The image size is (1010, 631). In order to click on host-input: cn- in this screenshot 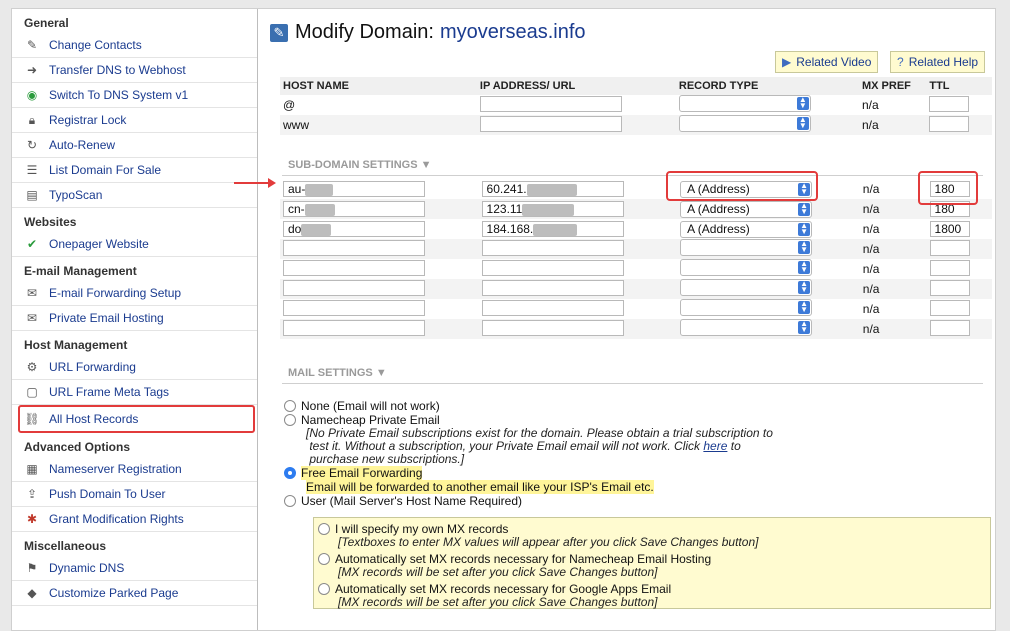, I will do `click(354, 209)`.